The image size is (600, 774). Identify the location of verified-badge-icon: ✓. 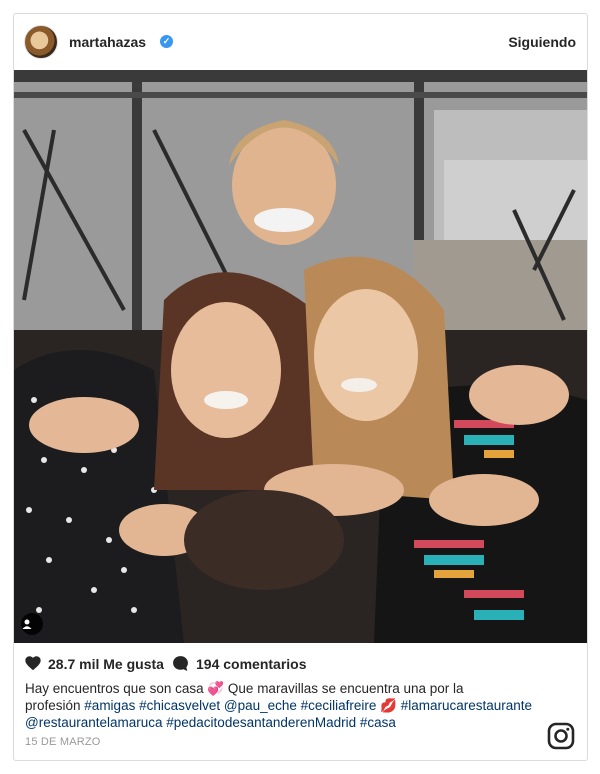
(166, 41).